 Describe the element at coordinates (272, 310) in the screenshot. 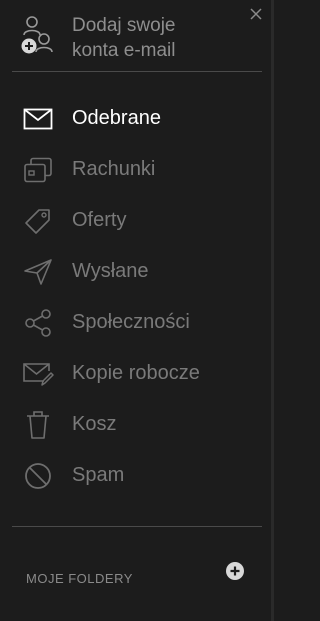

I see `panel-edge` at that location.